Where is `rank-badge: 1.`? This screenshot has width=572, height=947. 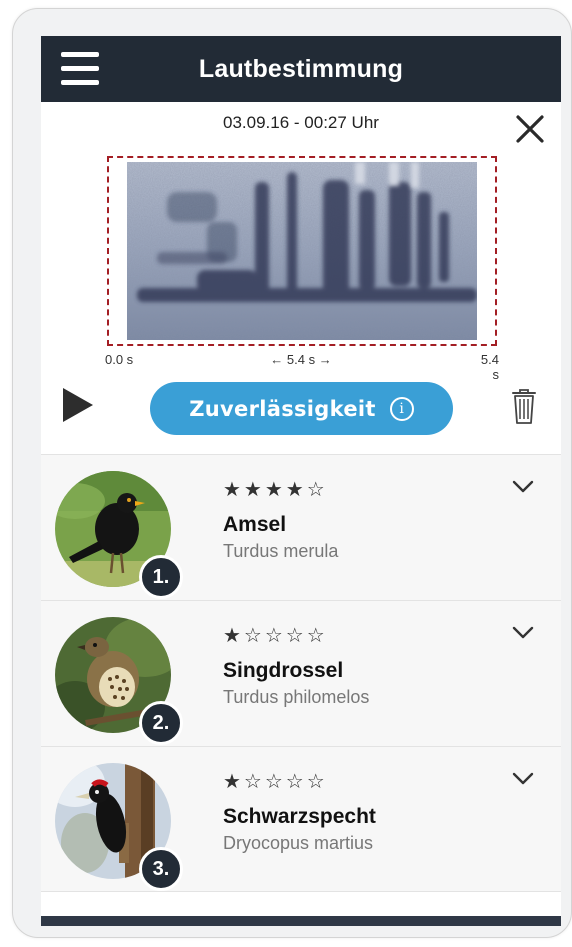 rank-badge: 1. is located at coordinates (161, 577).